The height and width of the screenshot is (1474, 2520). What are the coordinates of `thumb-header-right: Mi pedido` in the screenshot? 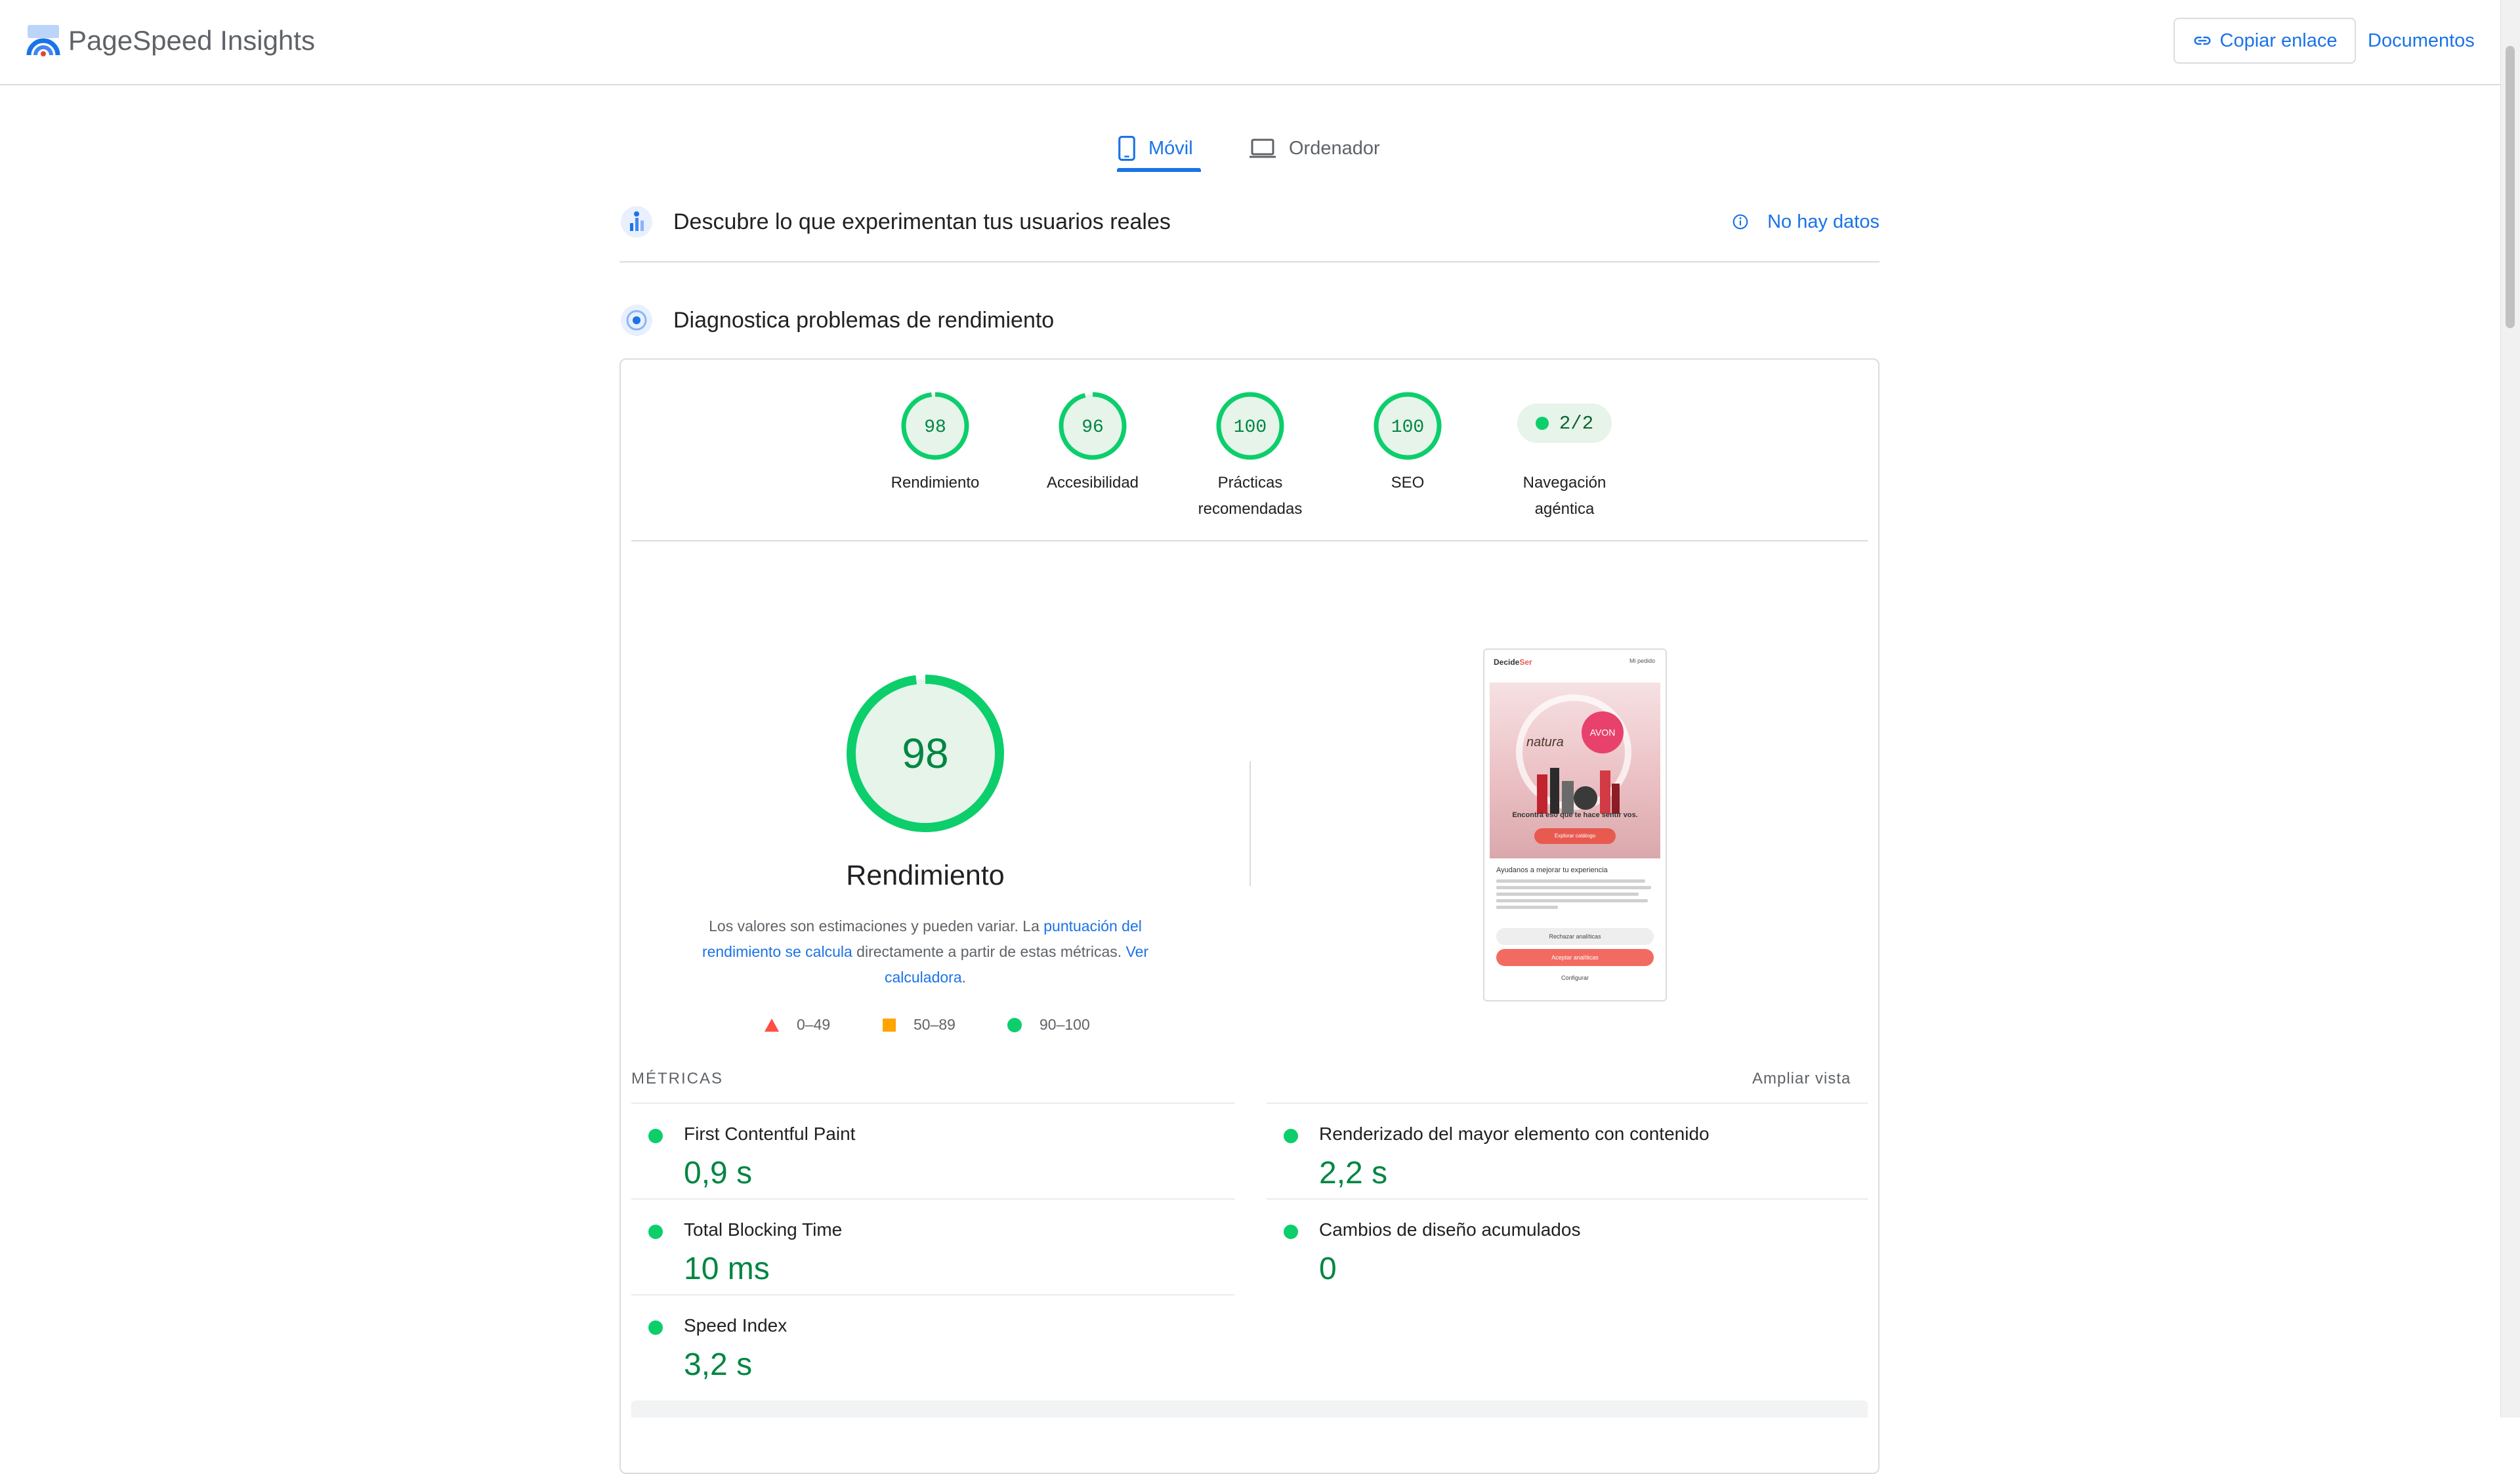 It's located at (1642, 661).